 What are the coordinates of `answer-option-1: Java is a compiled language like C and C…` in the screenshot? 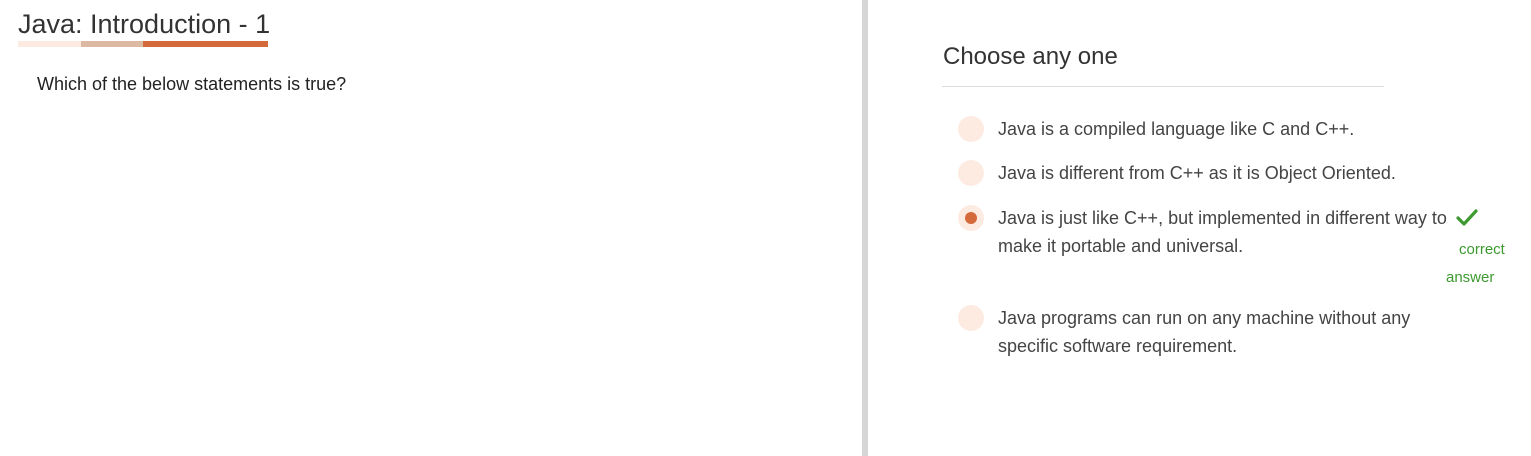 It's located at (1218, 129).